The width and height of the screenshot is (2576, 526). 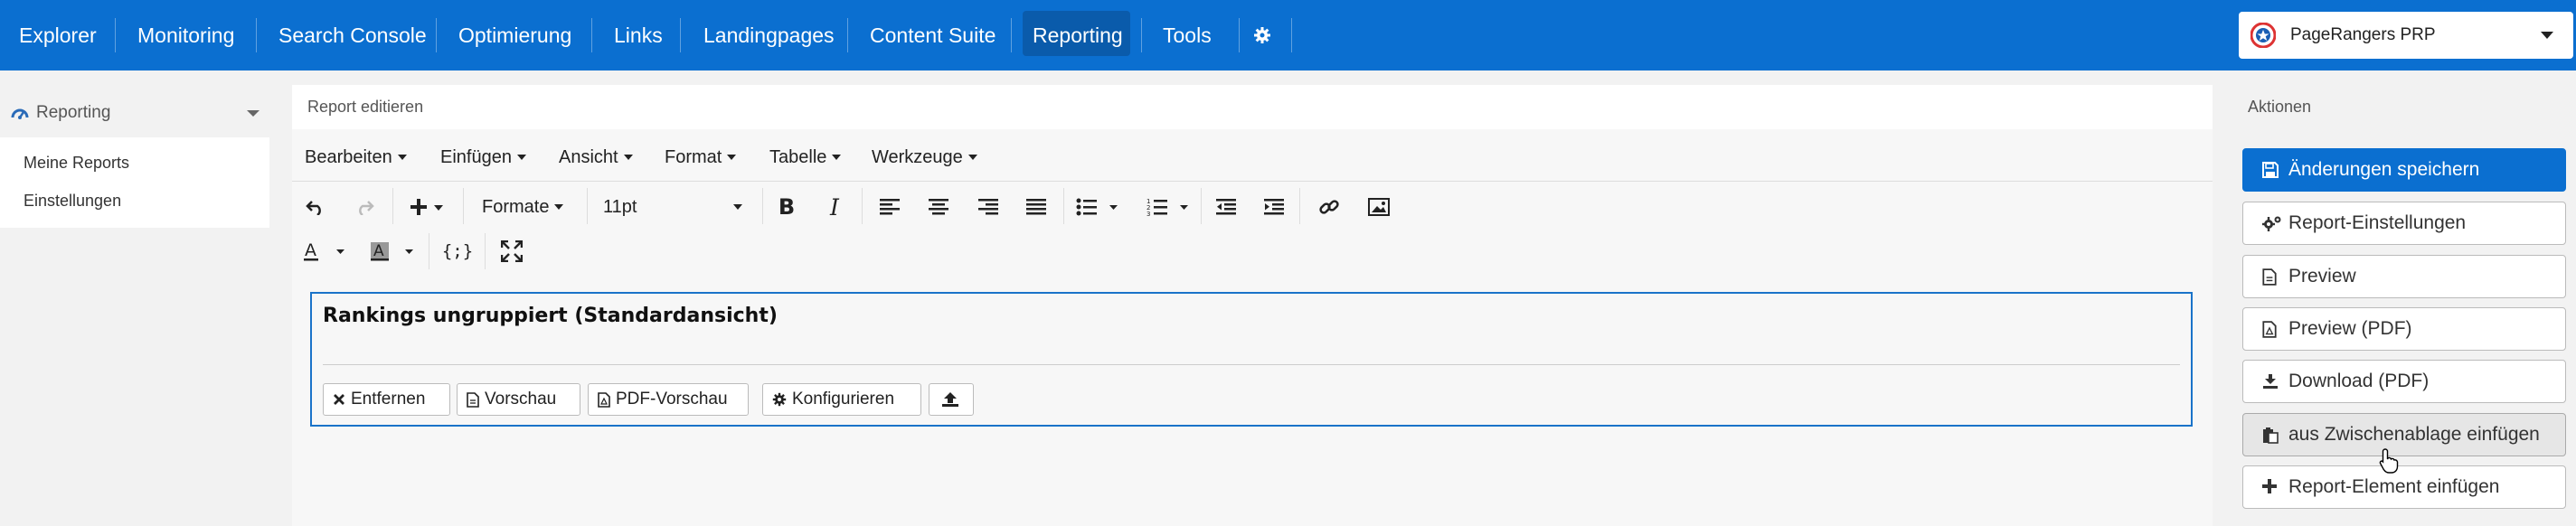 I want to click on sidebar-item-meine-reports: Meine Reports, so click(x=76, y=164).